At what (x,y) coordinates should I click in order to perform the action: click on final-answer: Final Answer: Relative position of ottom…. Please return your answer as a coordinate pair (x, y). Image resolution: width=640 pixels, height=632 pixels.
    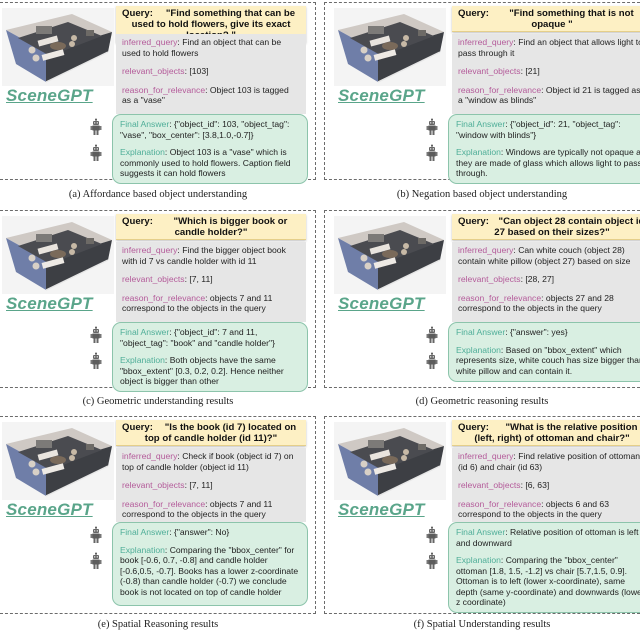
    Looking at the image, I should click on (548, 537).